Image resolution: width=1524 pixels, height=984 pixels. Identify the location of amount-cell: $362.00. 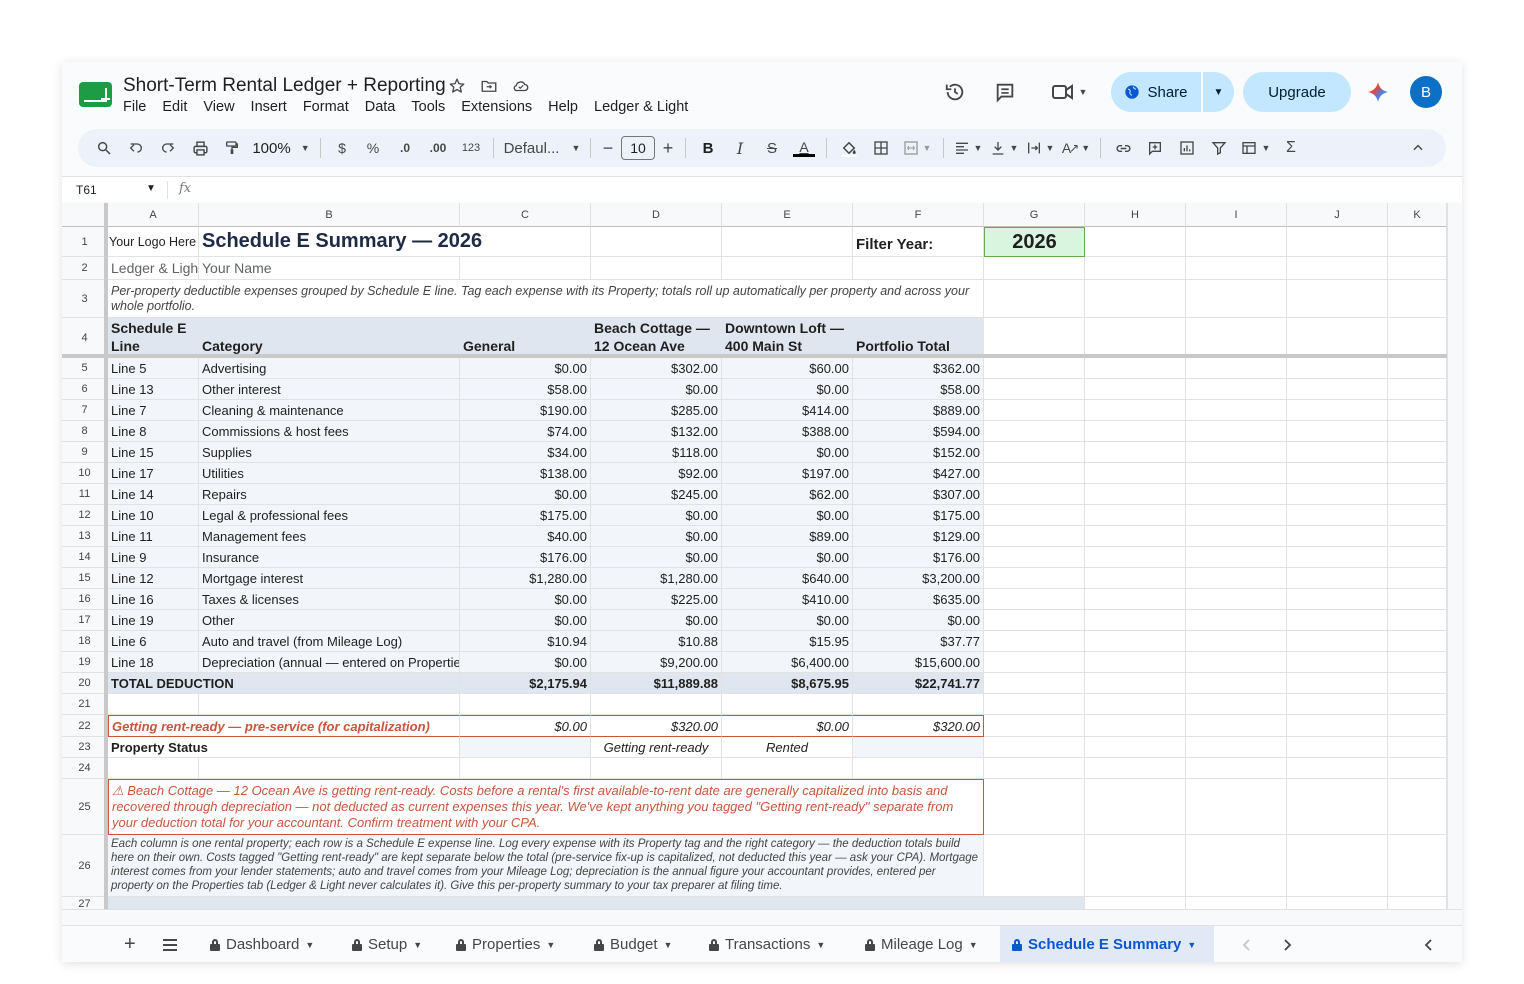
(918, 368).